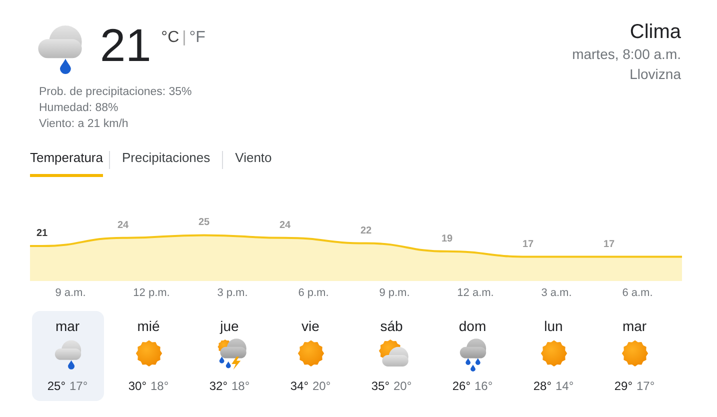  I want to click on day-name: dom, so click(472, 326).